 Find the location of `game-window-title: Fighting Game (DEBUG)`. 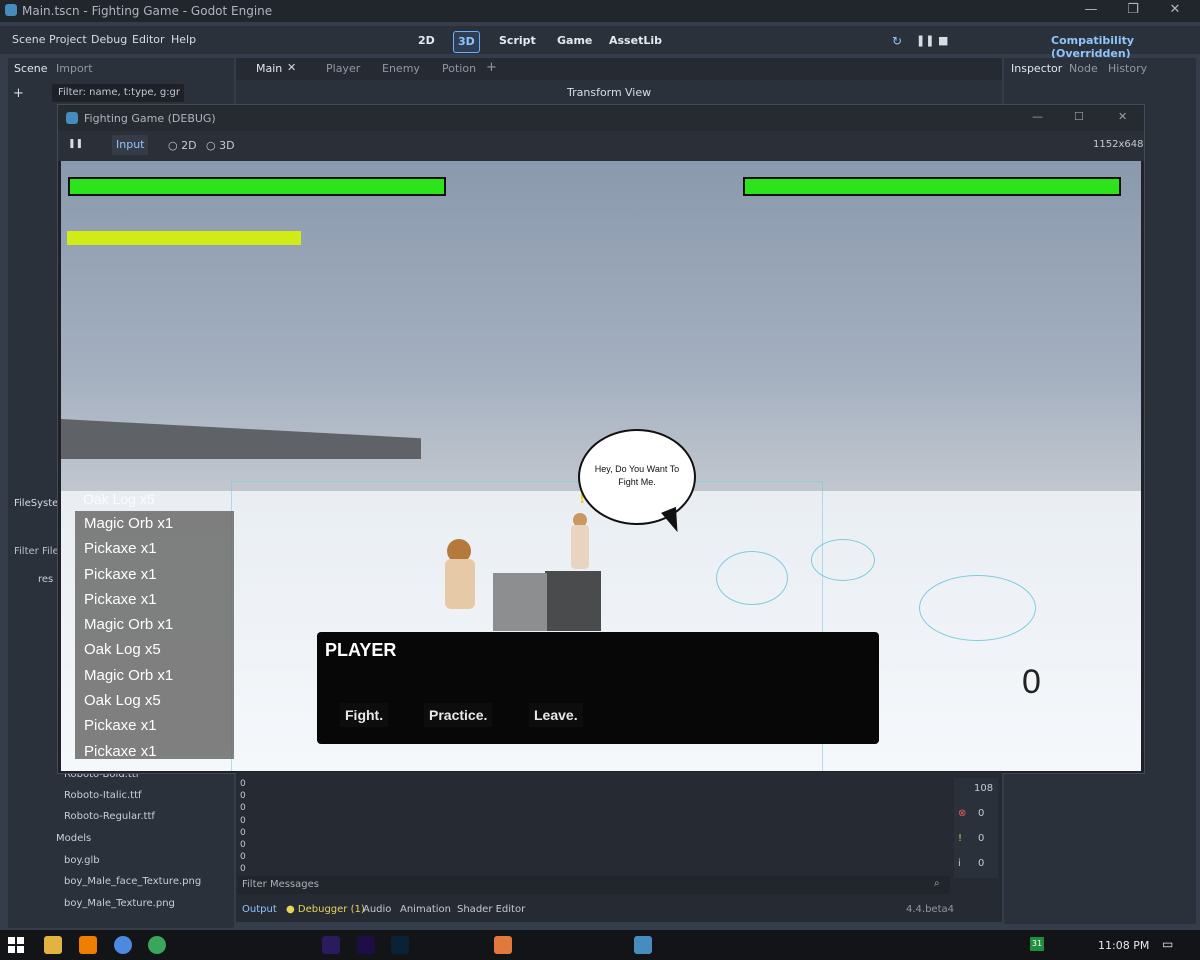

game-window-title: Fighting Game (DEBUG) is located at coordinates (150, 118).